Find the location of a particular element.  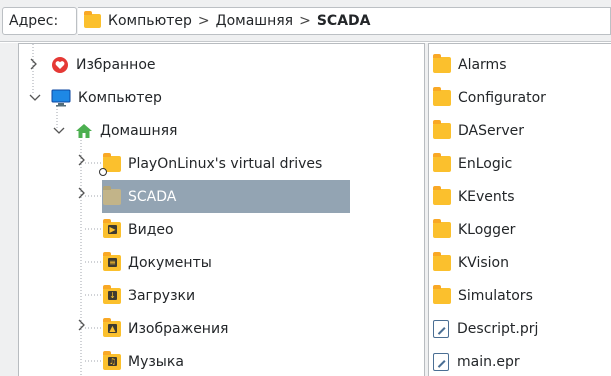

breadcrumb-scada: SCADA is located at coordinates (344, 21).